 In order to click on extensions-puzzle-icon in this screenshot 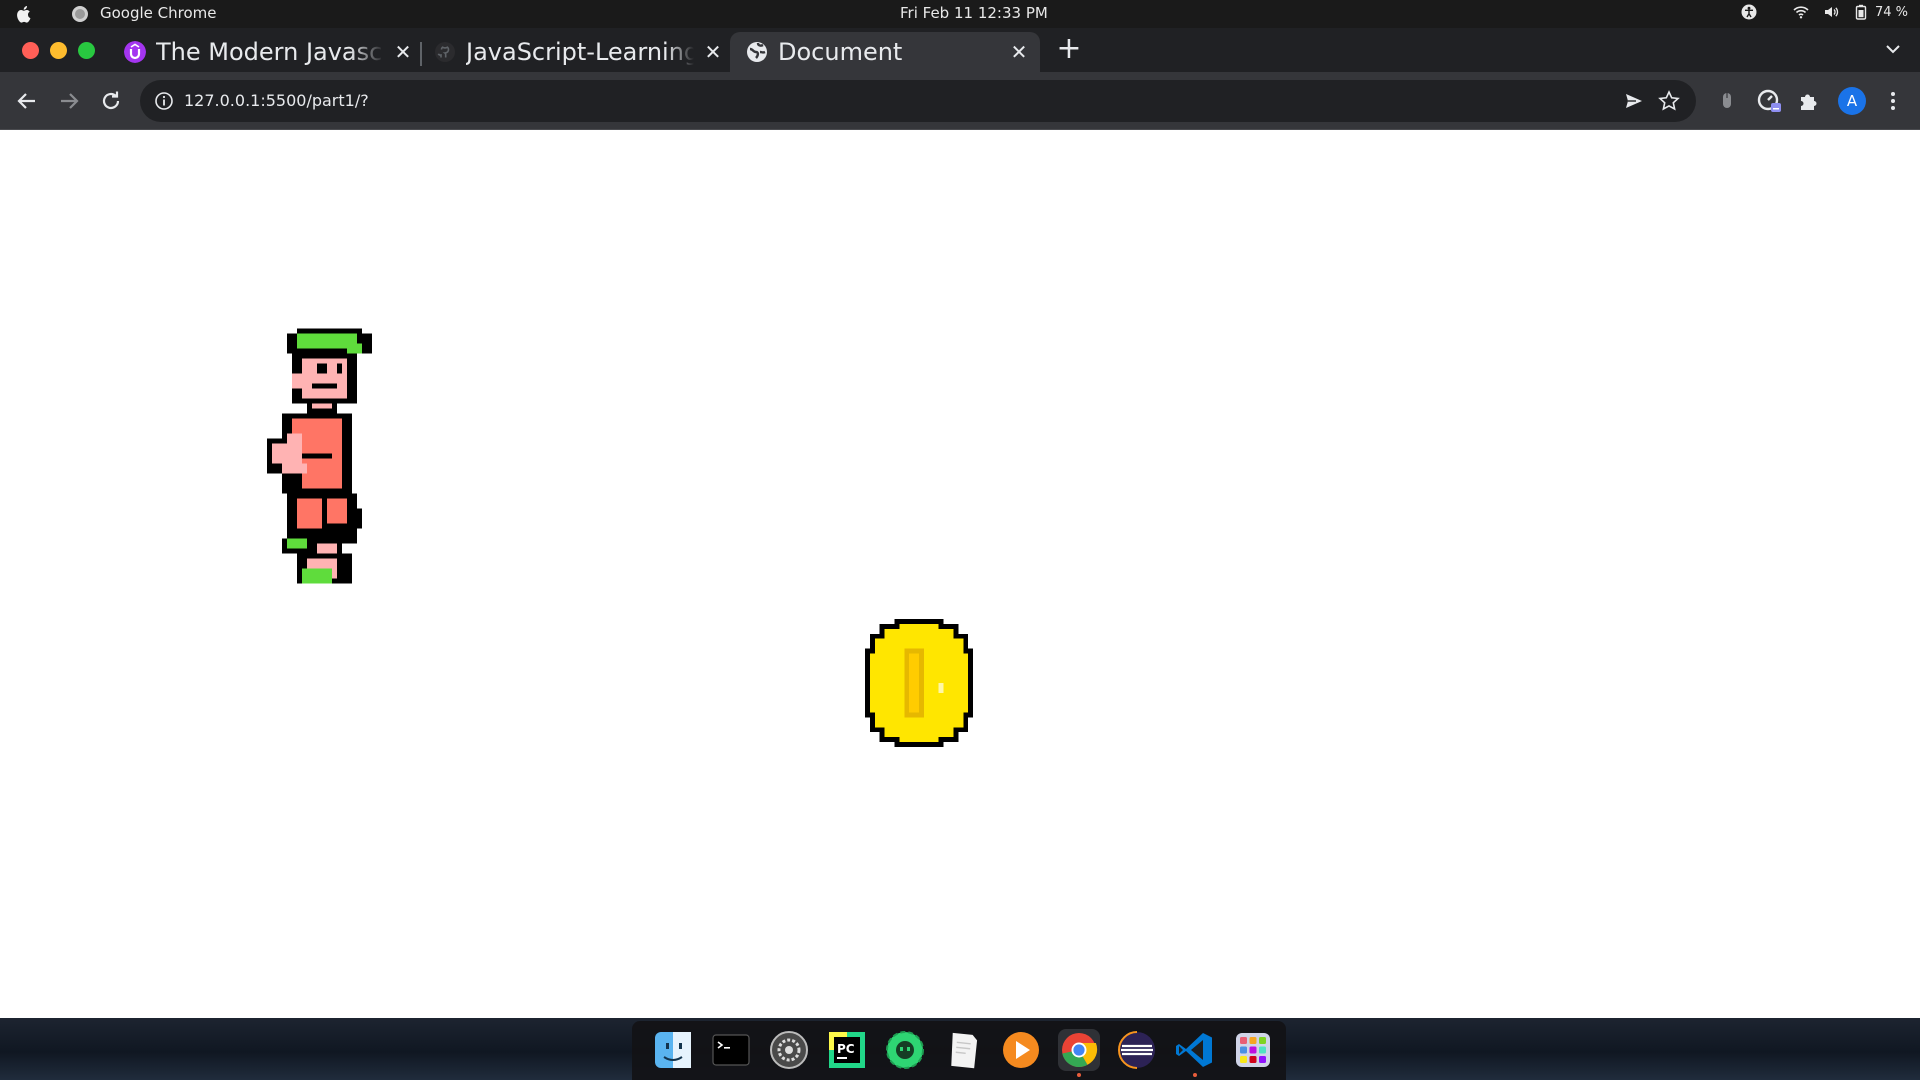, I will do `click(1809, 101)`.